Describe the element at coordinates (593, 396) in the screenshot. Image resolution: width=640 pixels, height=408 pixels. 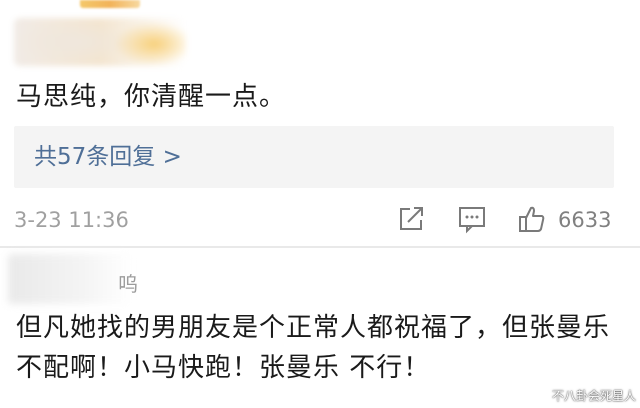
I see `watermark: 不八卦会死星人` at that location.